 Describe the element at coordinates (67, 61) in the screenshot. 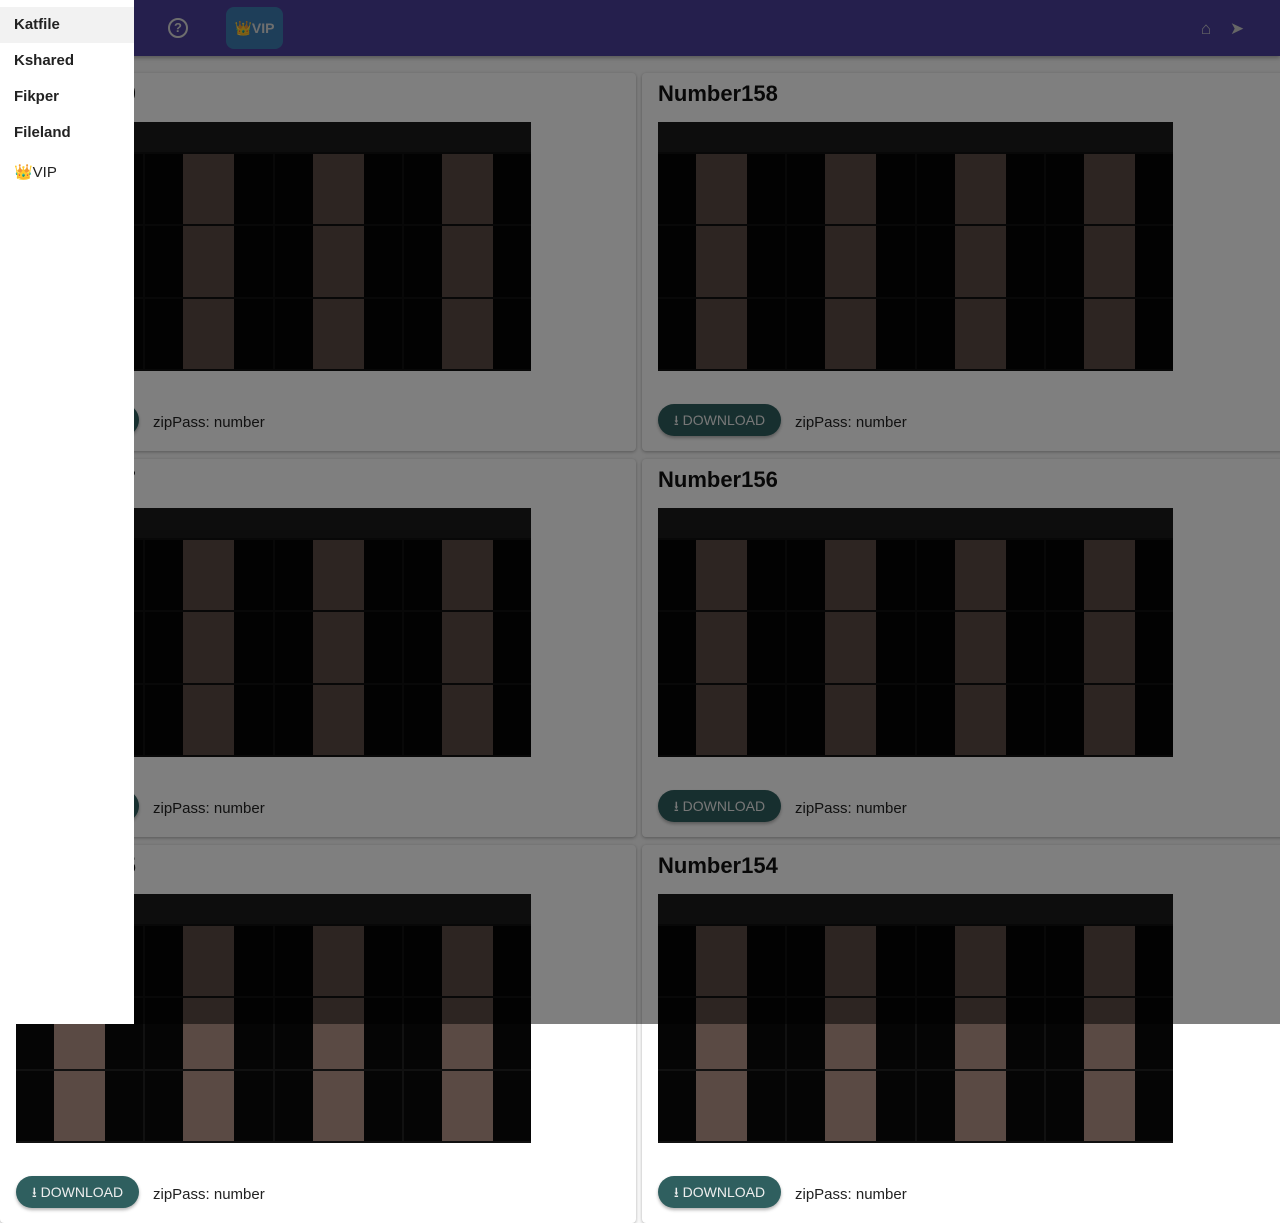

I see `drawer-item-kshared: Kshared` at that location.